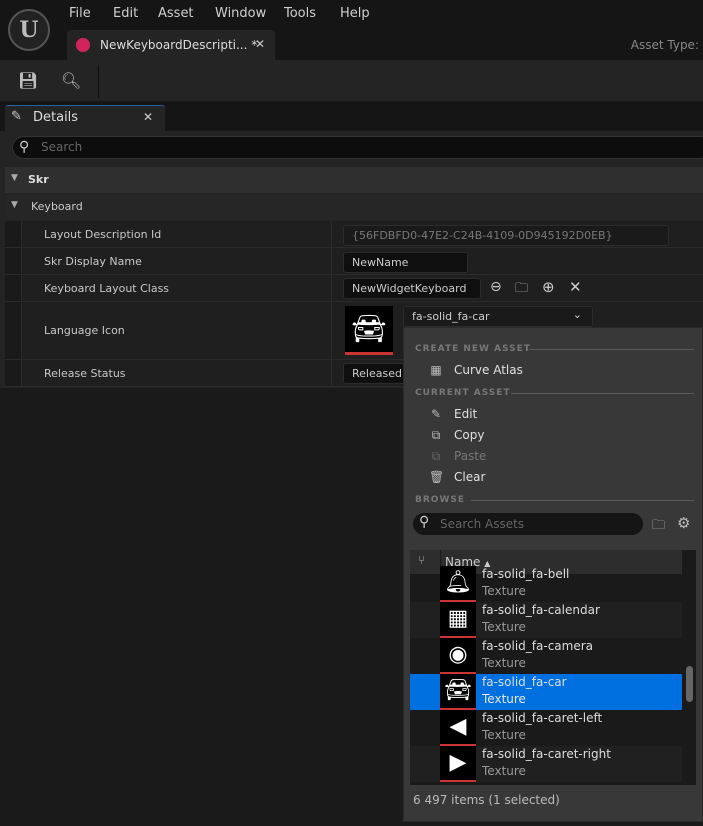 This screenshot has height=826, width=703. I want to click on asset-list-item: ◀ fa-solid_fa-caret-left Texture, so click(546, 728).